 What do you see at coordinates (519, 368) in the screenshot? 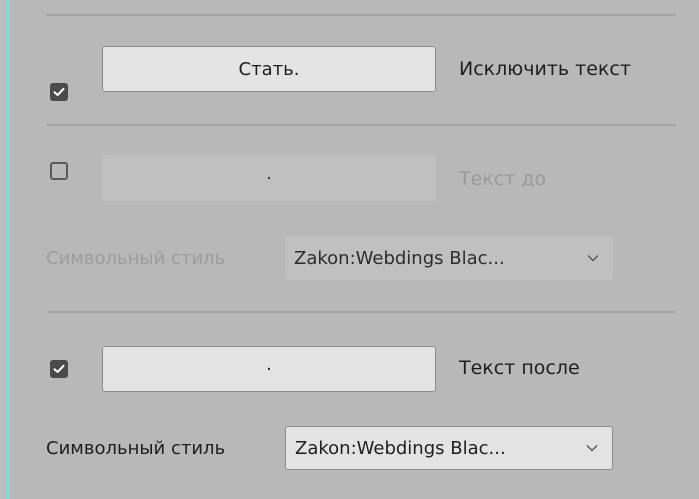
I see `text-after-label: Текст после` at bounding box center [519, 368].